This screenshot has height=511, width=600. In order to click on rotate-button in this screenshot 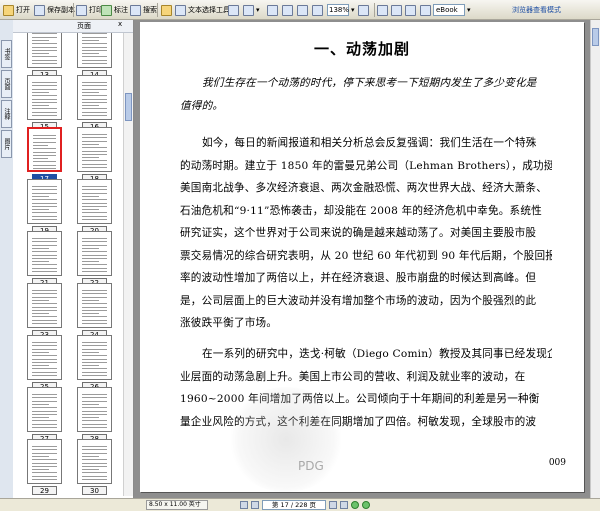, I will do `click(410, 10)`.